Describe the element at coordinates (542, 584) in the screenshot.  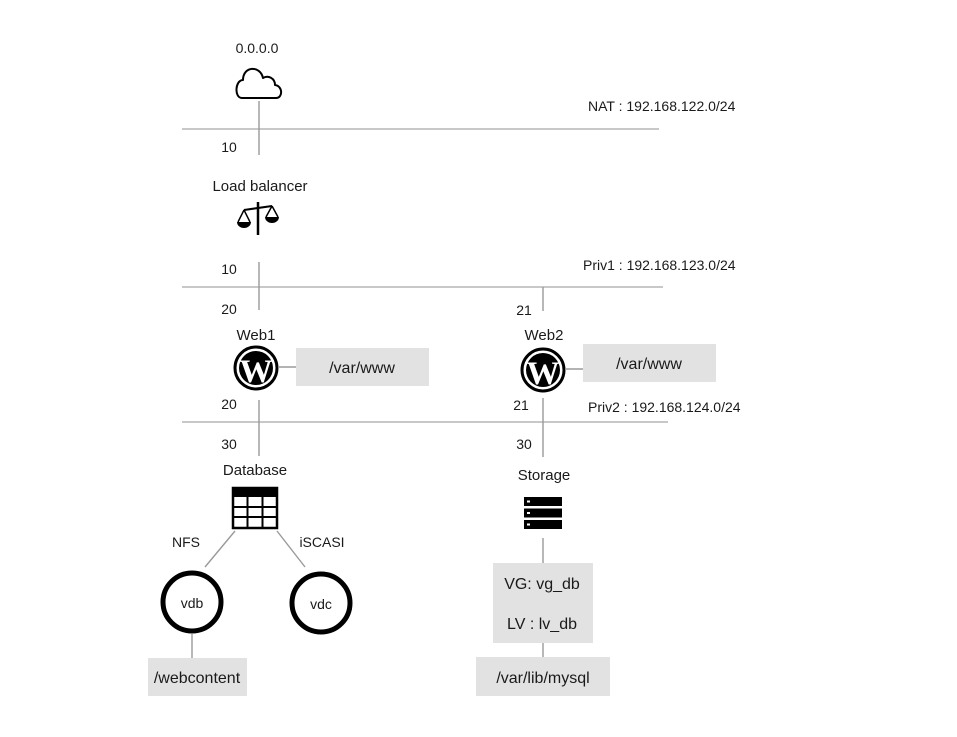
I see `vg-text: VG: vg_db` at that location.